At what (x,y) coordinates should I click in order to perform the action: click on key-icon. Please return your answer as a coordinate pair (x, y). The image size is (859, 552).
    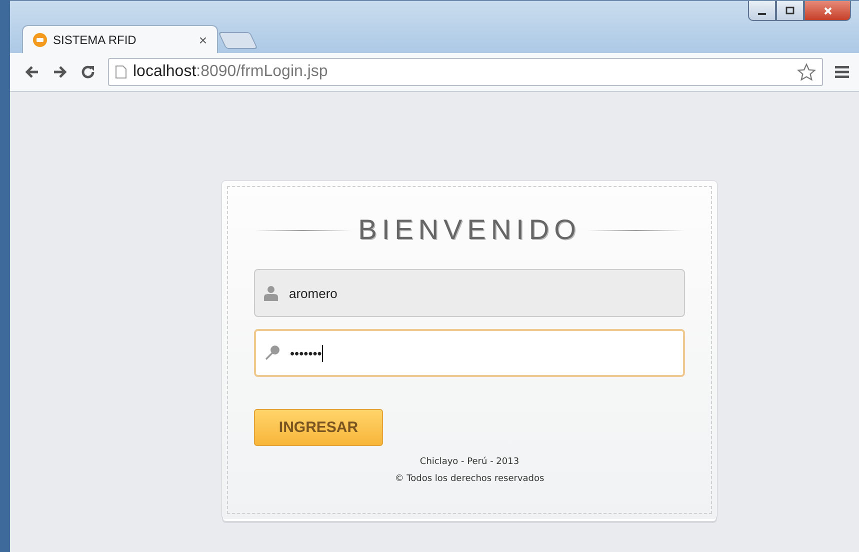
    Looking at the image, I should click on (272, 353).